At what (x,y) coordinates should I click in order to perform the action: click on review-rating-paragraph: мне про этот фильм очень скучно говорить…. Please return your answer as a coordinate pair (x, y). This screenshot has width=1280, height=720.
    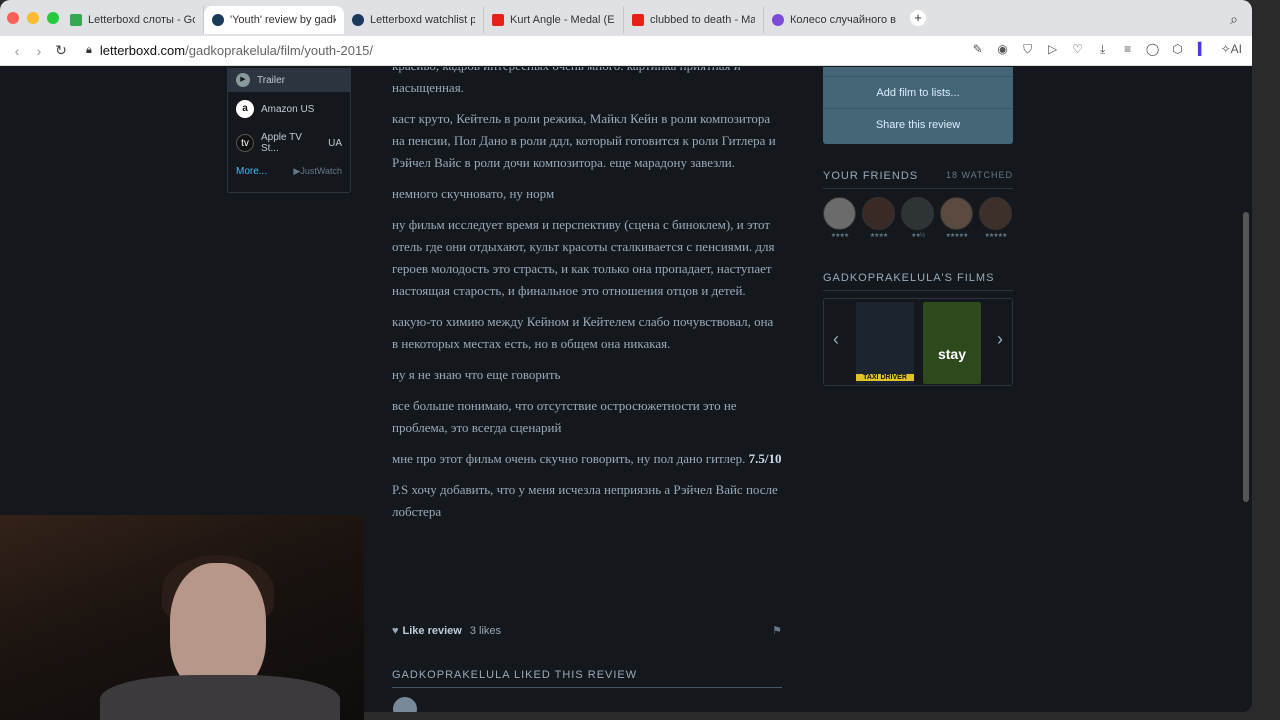
    Looking at the image, I should click on (587, 458).